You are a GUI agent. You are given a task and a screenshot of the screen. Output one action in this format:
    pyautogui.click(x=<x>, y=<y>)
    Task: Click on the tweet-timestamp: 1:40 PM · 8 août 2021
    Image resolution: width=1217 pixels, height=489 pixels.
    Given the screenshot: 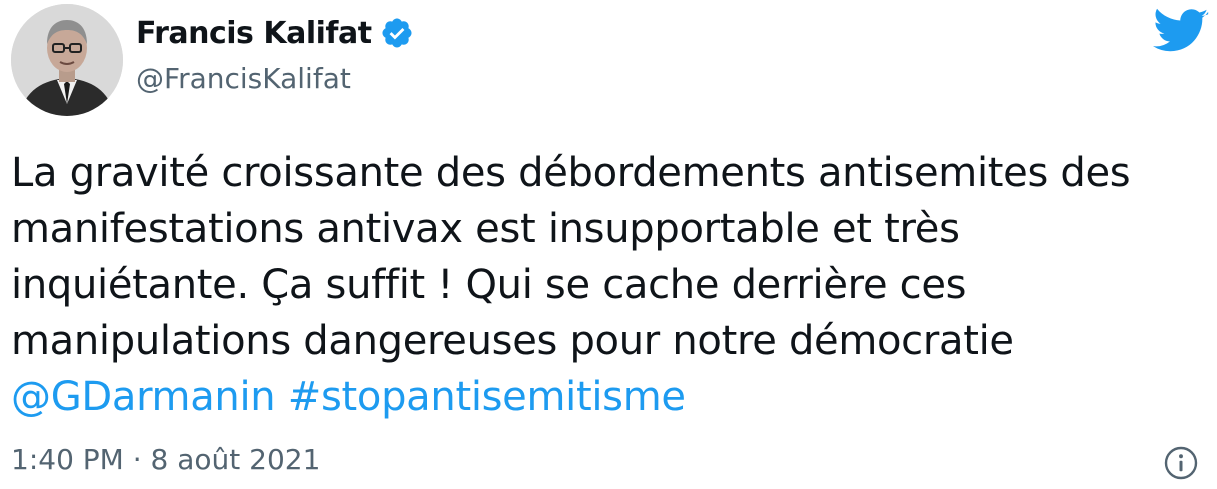 What is the action you would take?
    pyautogui.click(x=165, y=459)
    